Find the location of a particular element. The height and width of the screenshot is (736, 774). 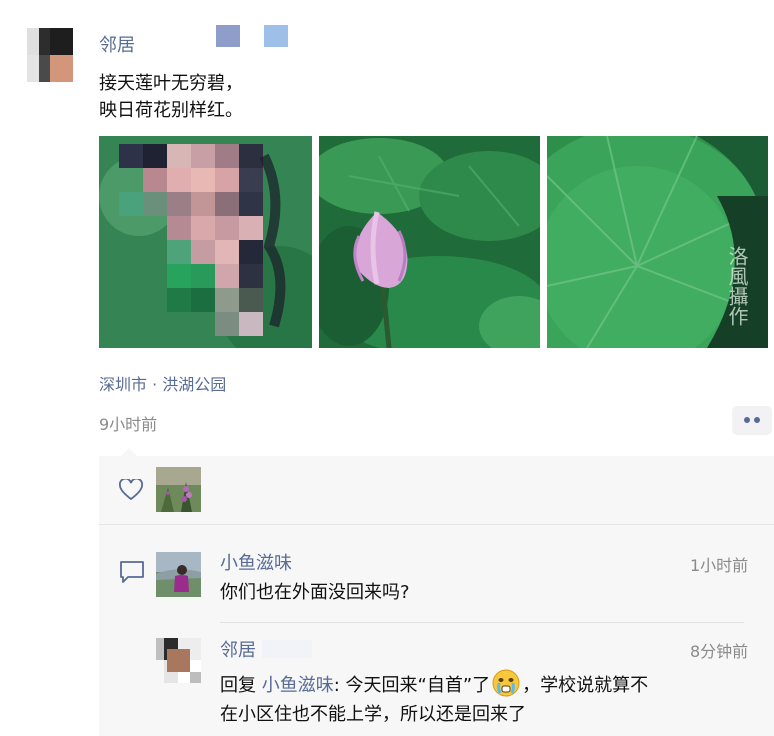

author-avatar is located at coordinates (50, 55).